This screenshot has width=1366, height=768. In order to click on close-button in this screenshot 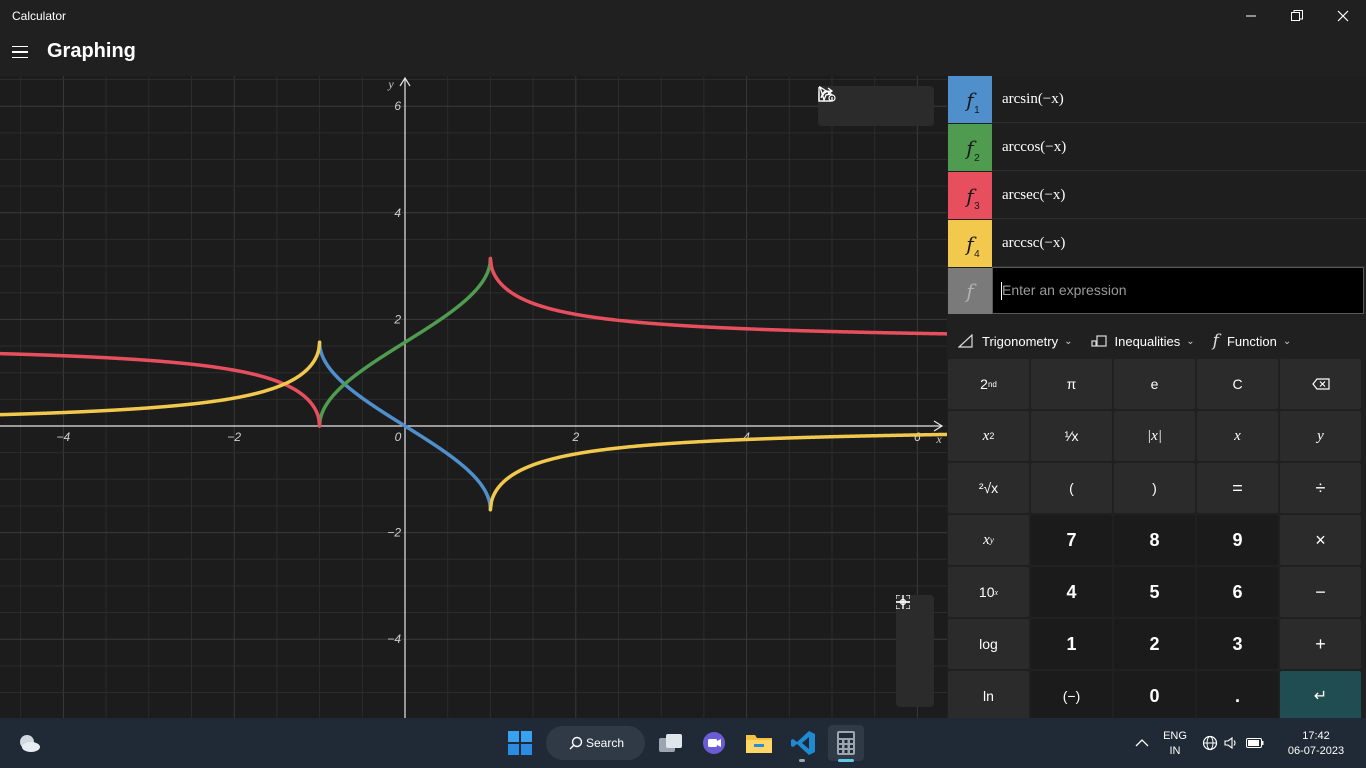, I will do `click(1343, 16)`.